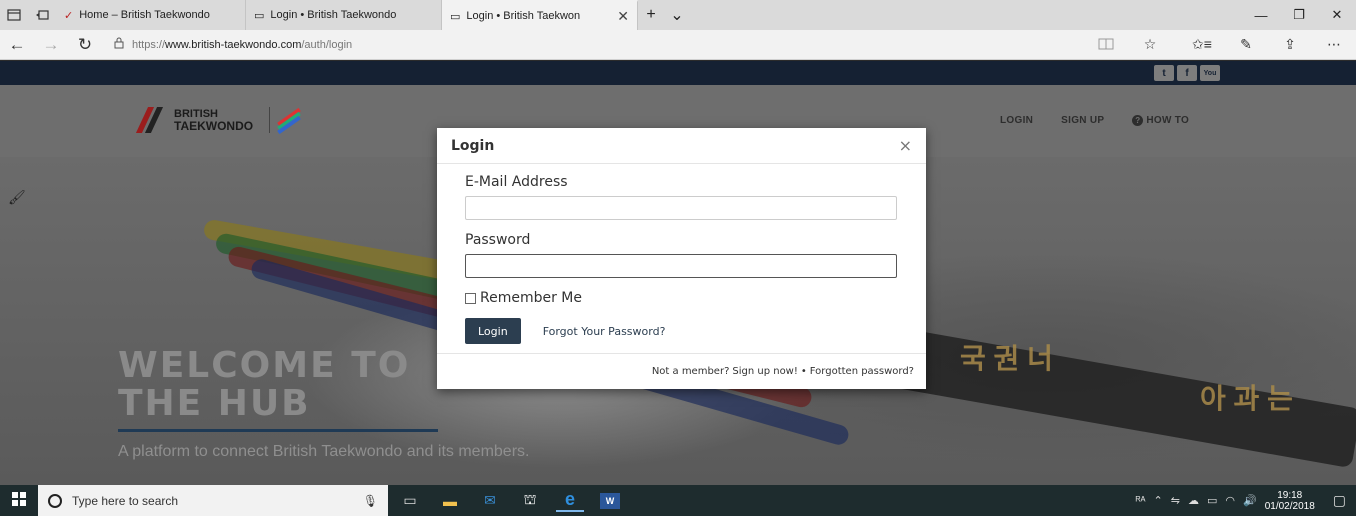 The height and width of the screenshot is (516, 1356). What do you see at coordinates (55, 500) in the screenshot?
I see `cortana-icon` at bounding box center [55, 500].